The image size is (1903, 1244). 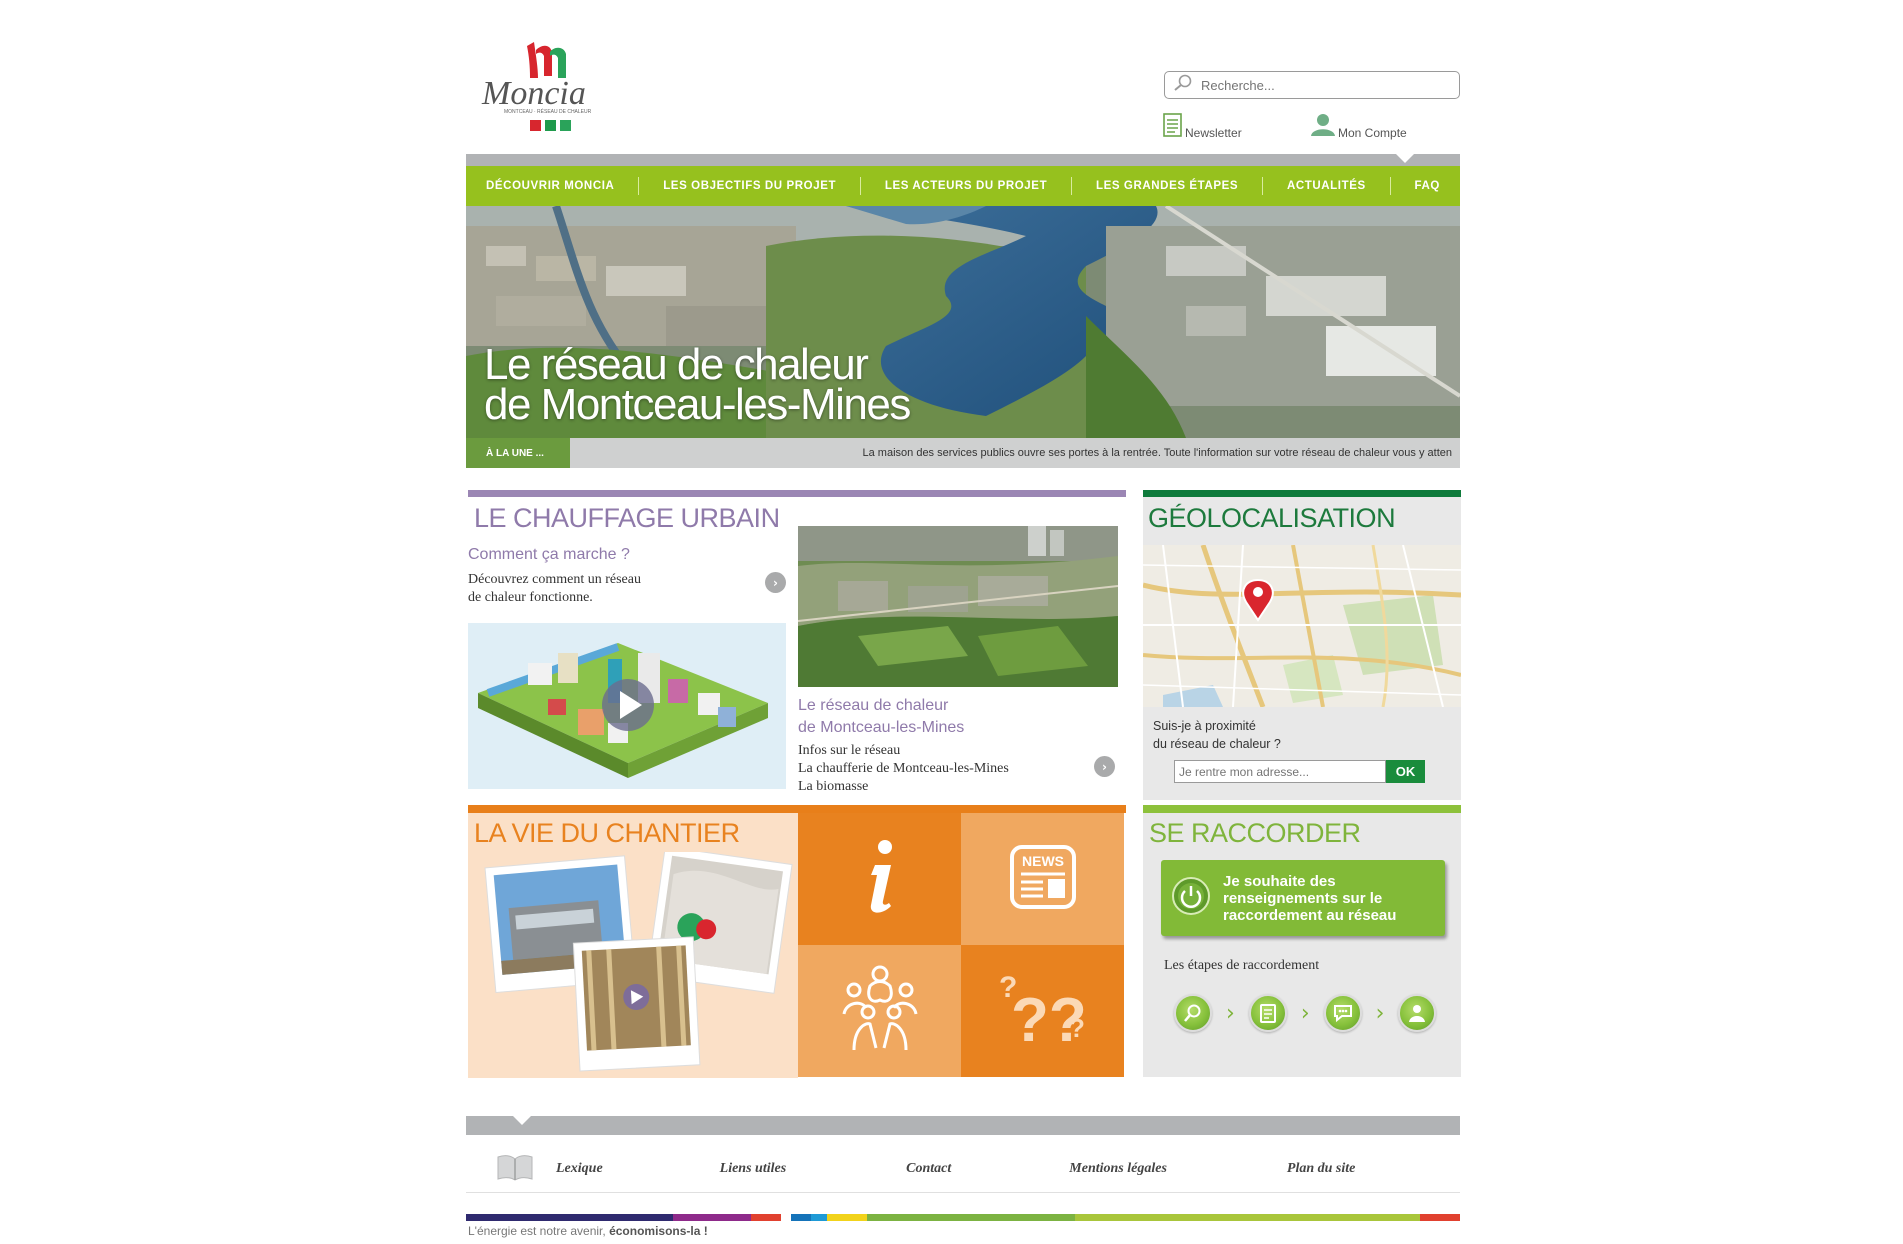 I want to click on community-tile, so click(x=879, y=1011).